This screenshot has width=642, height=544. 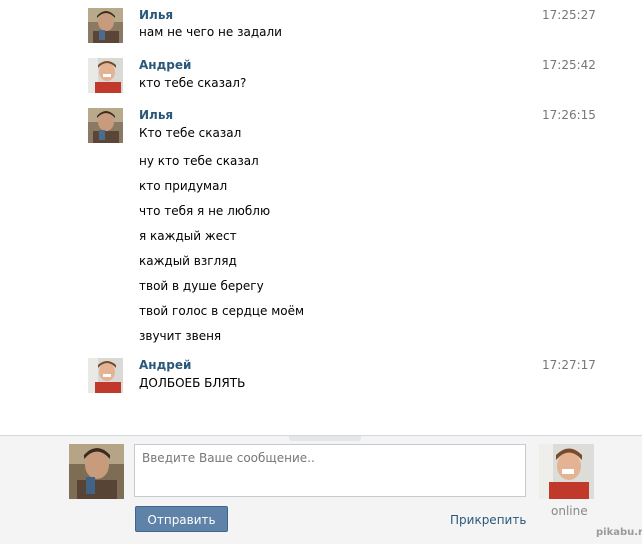 I want to click on attach-link: Прикрепить, so click(x=488, y=520).